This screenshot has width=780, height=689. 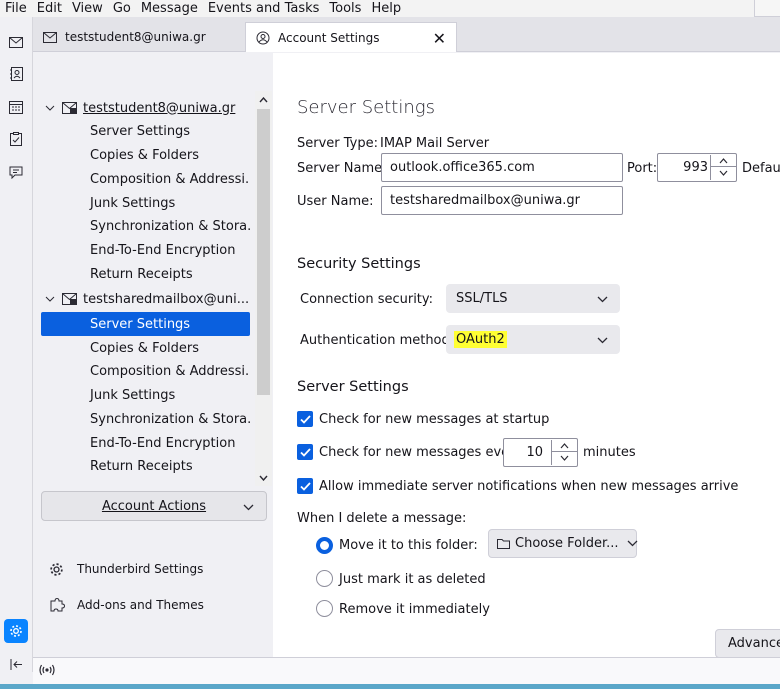 What do you see at coordinates (159, 108) in the screenshot?
I see `account-name: teststudent8@uniwa.gr` at bounding box center [159, 108].